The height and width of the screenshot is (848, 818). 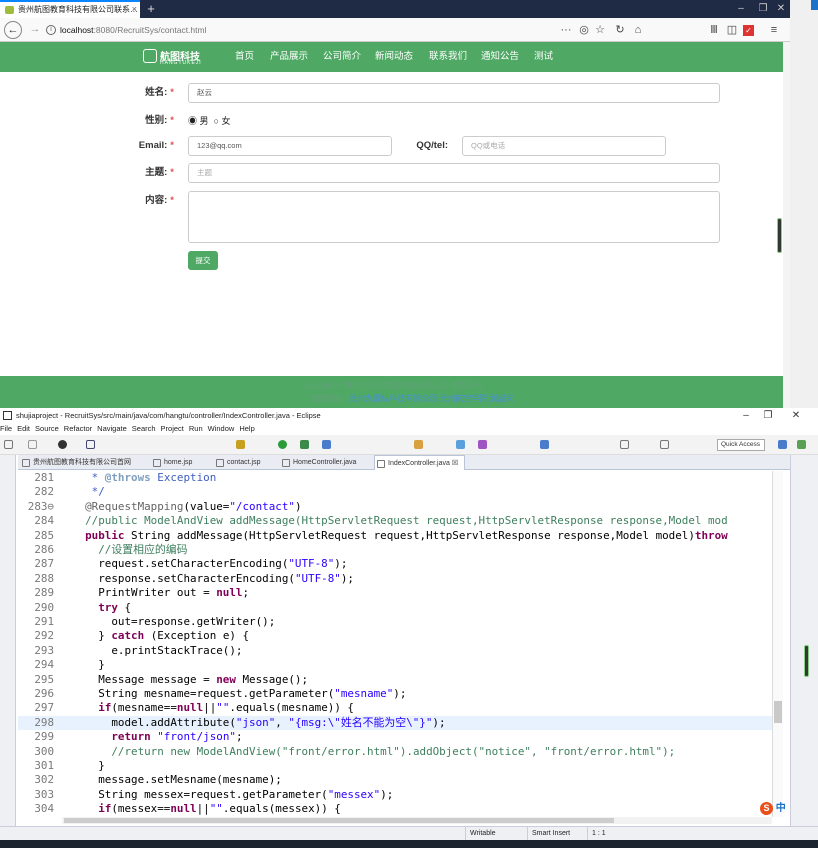 What do you see at coordinates (209, 564) in the screenshot?
I see `code-text: request.setCharacterEncoding("UTF-8");` at bounding box center [209, 564].